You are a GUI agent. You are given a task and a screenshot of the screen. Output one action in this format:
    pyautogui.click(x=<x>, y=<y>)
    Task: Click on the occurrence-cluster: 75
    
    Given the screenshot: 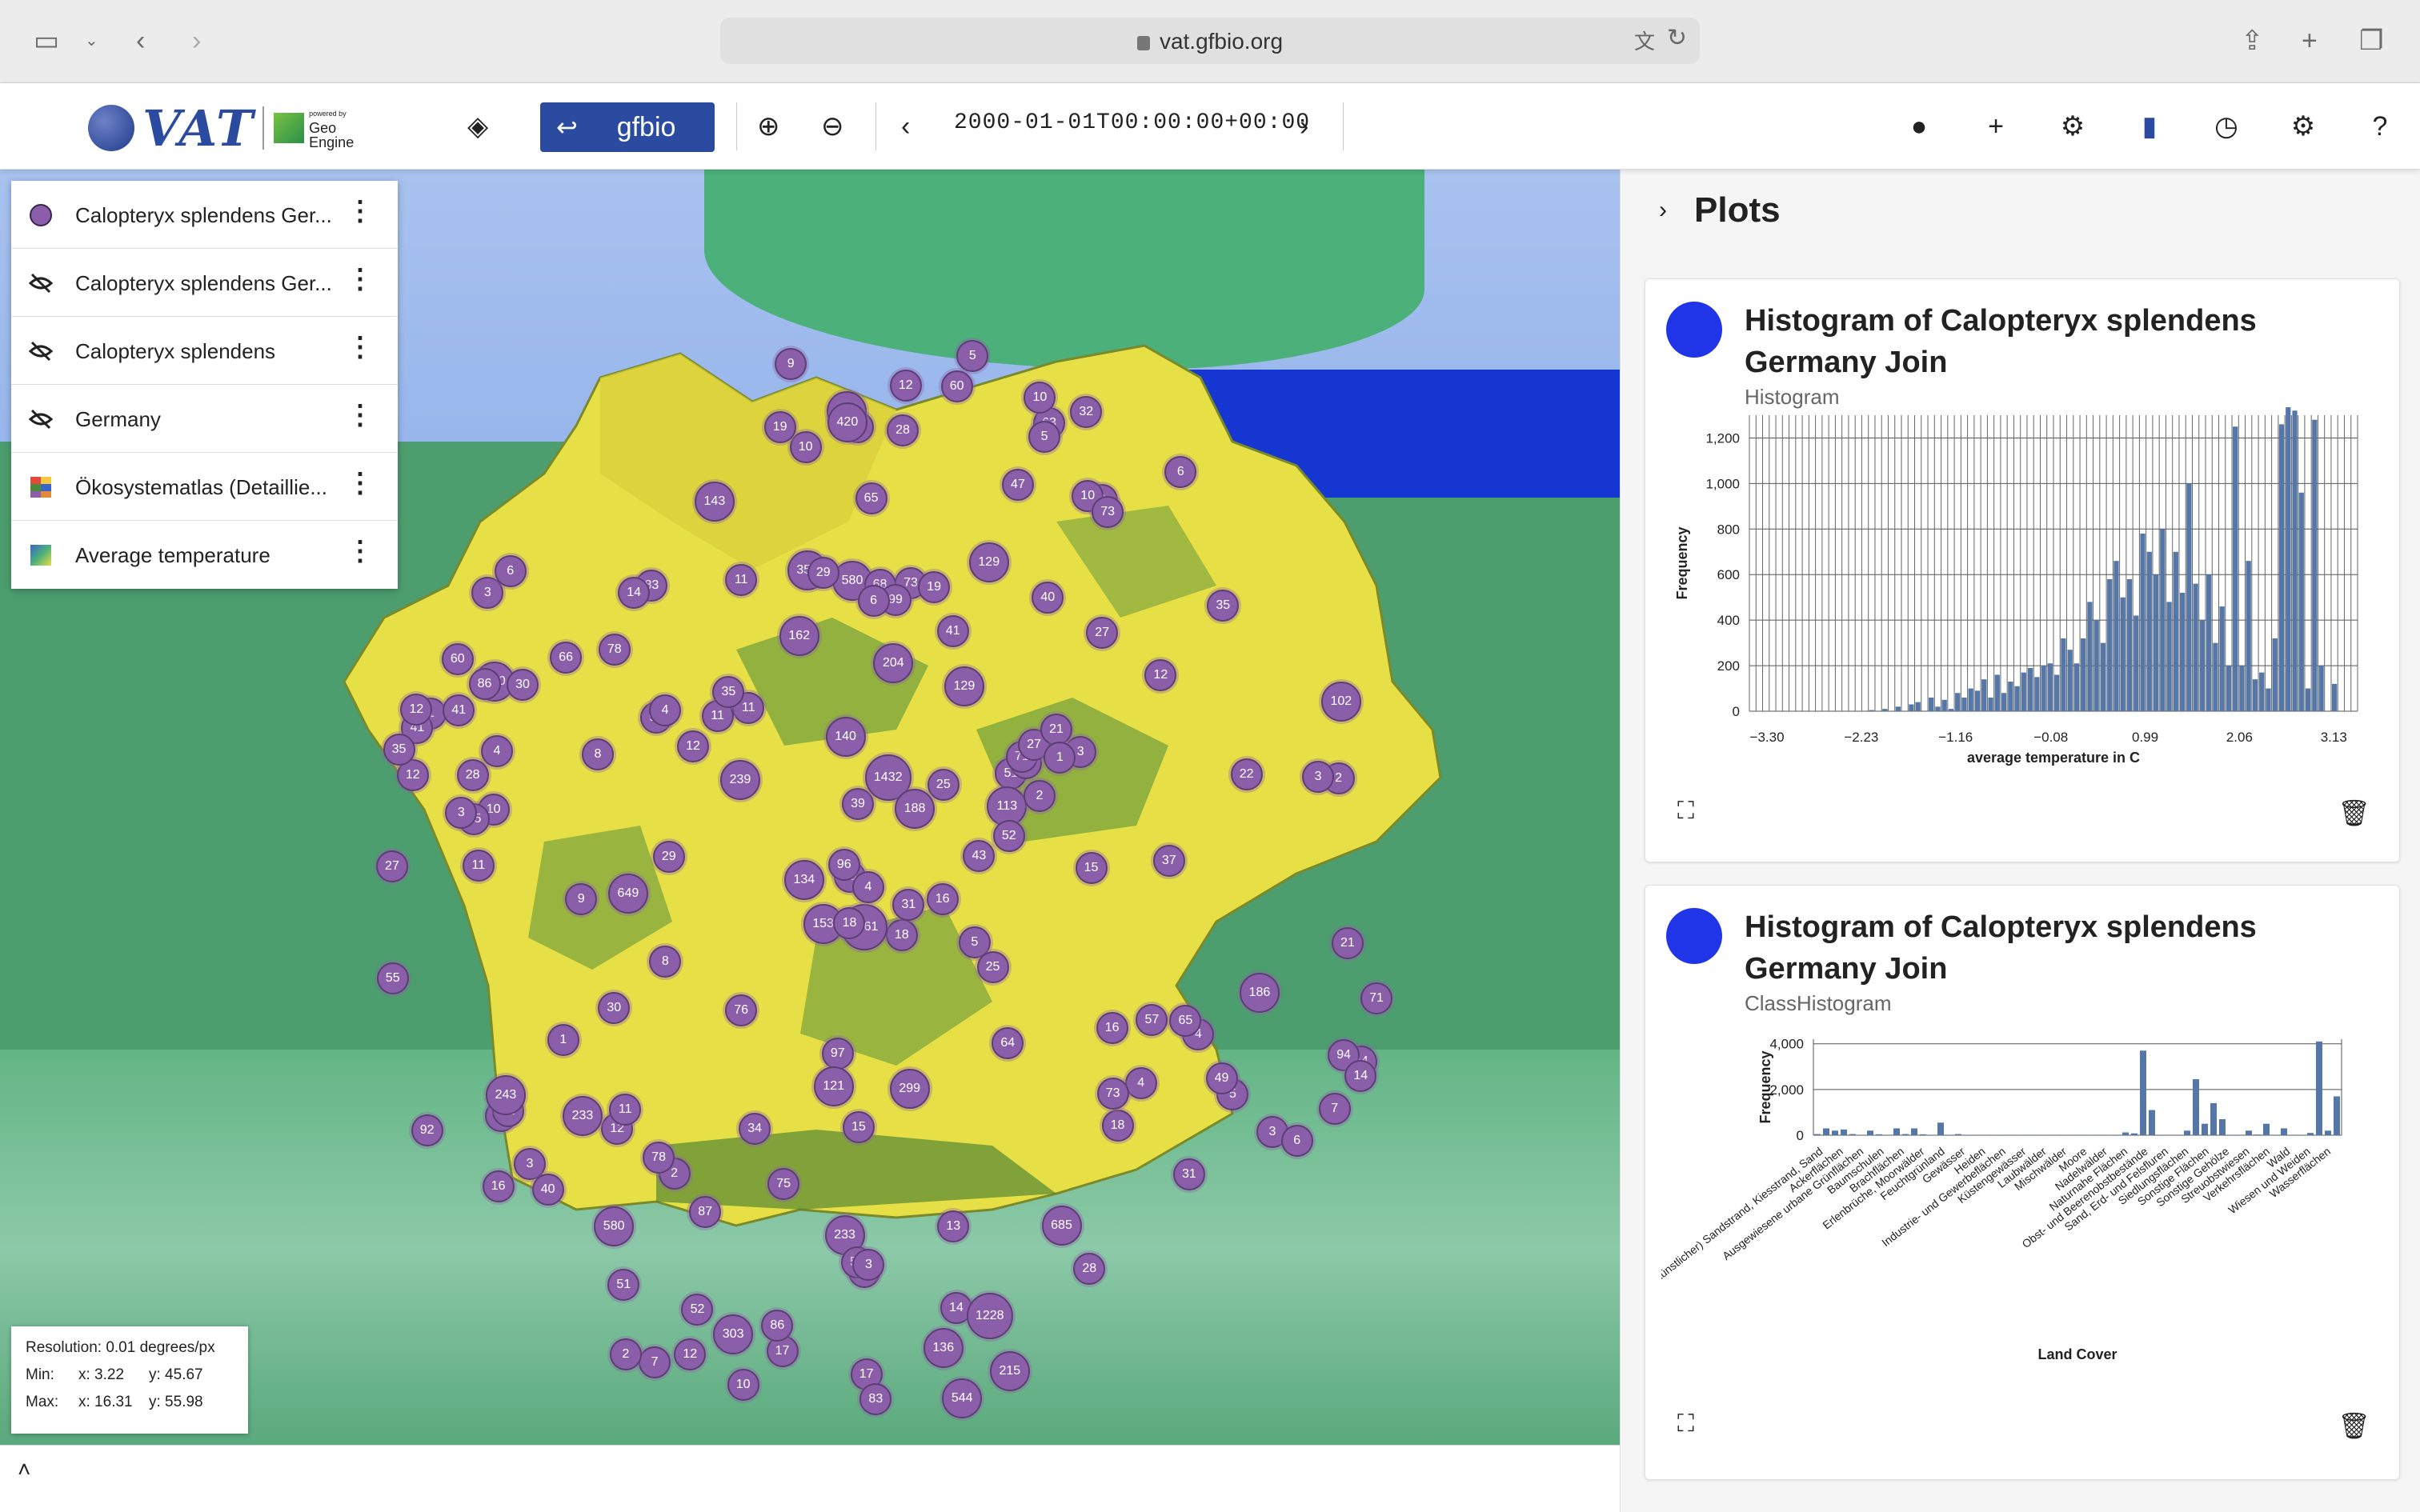 What is the action you would take?
    pyautogui.click(x=783, y=1183)
    